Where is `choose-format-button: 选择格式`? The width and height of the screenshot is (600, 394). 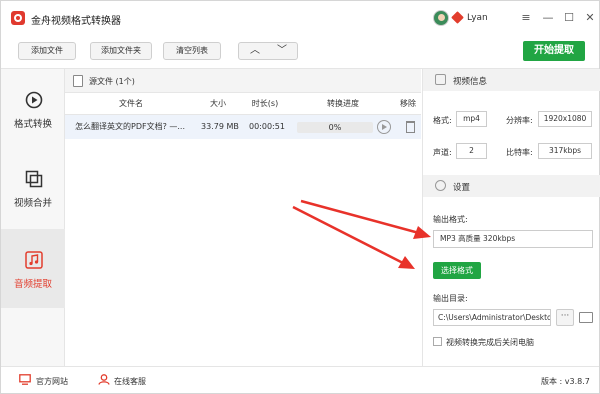 choose-format-button: 选择格式 is located at coordinates (457, 270).